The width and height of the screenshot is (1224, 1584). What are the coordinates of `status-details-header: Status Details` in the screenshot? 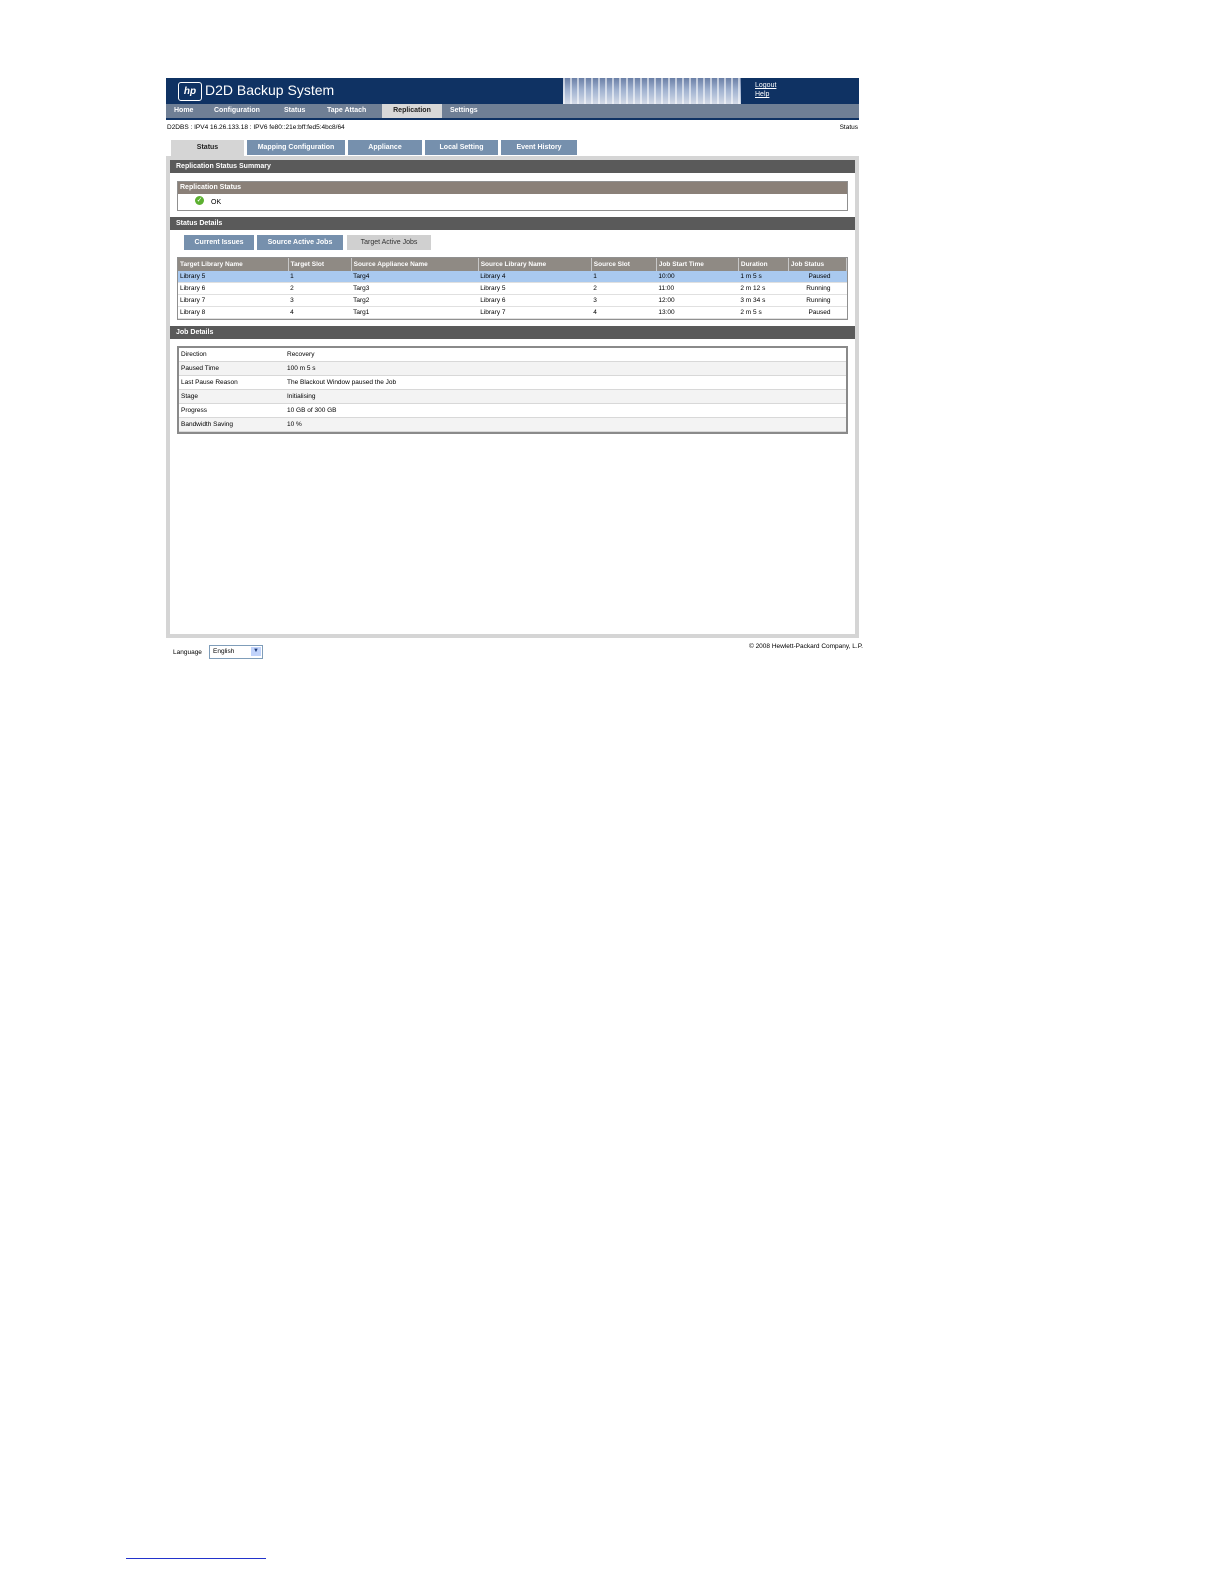 It's located at (512, 223).